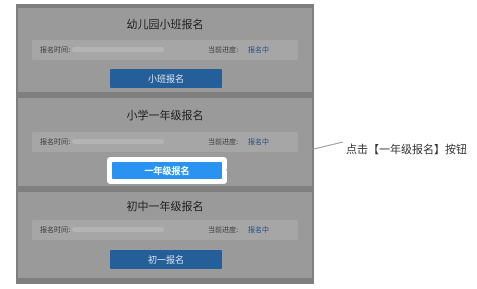 Image resolution: width=477 pixels, height=289 pixels. I want to click on kindergarten-signup-button: 小班报名, so click(166, 78).